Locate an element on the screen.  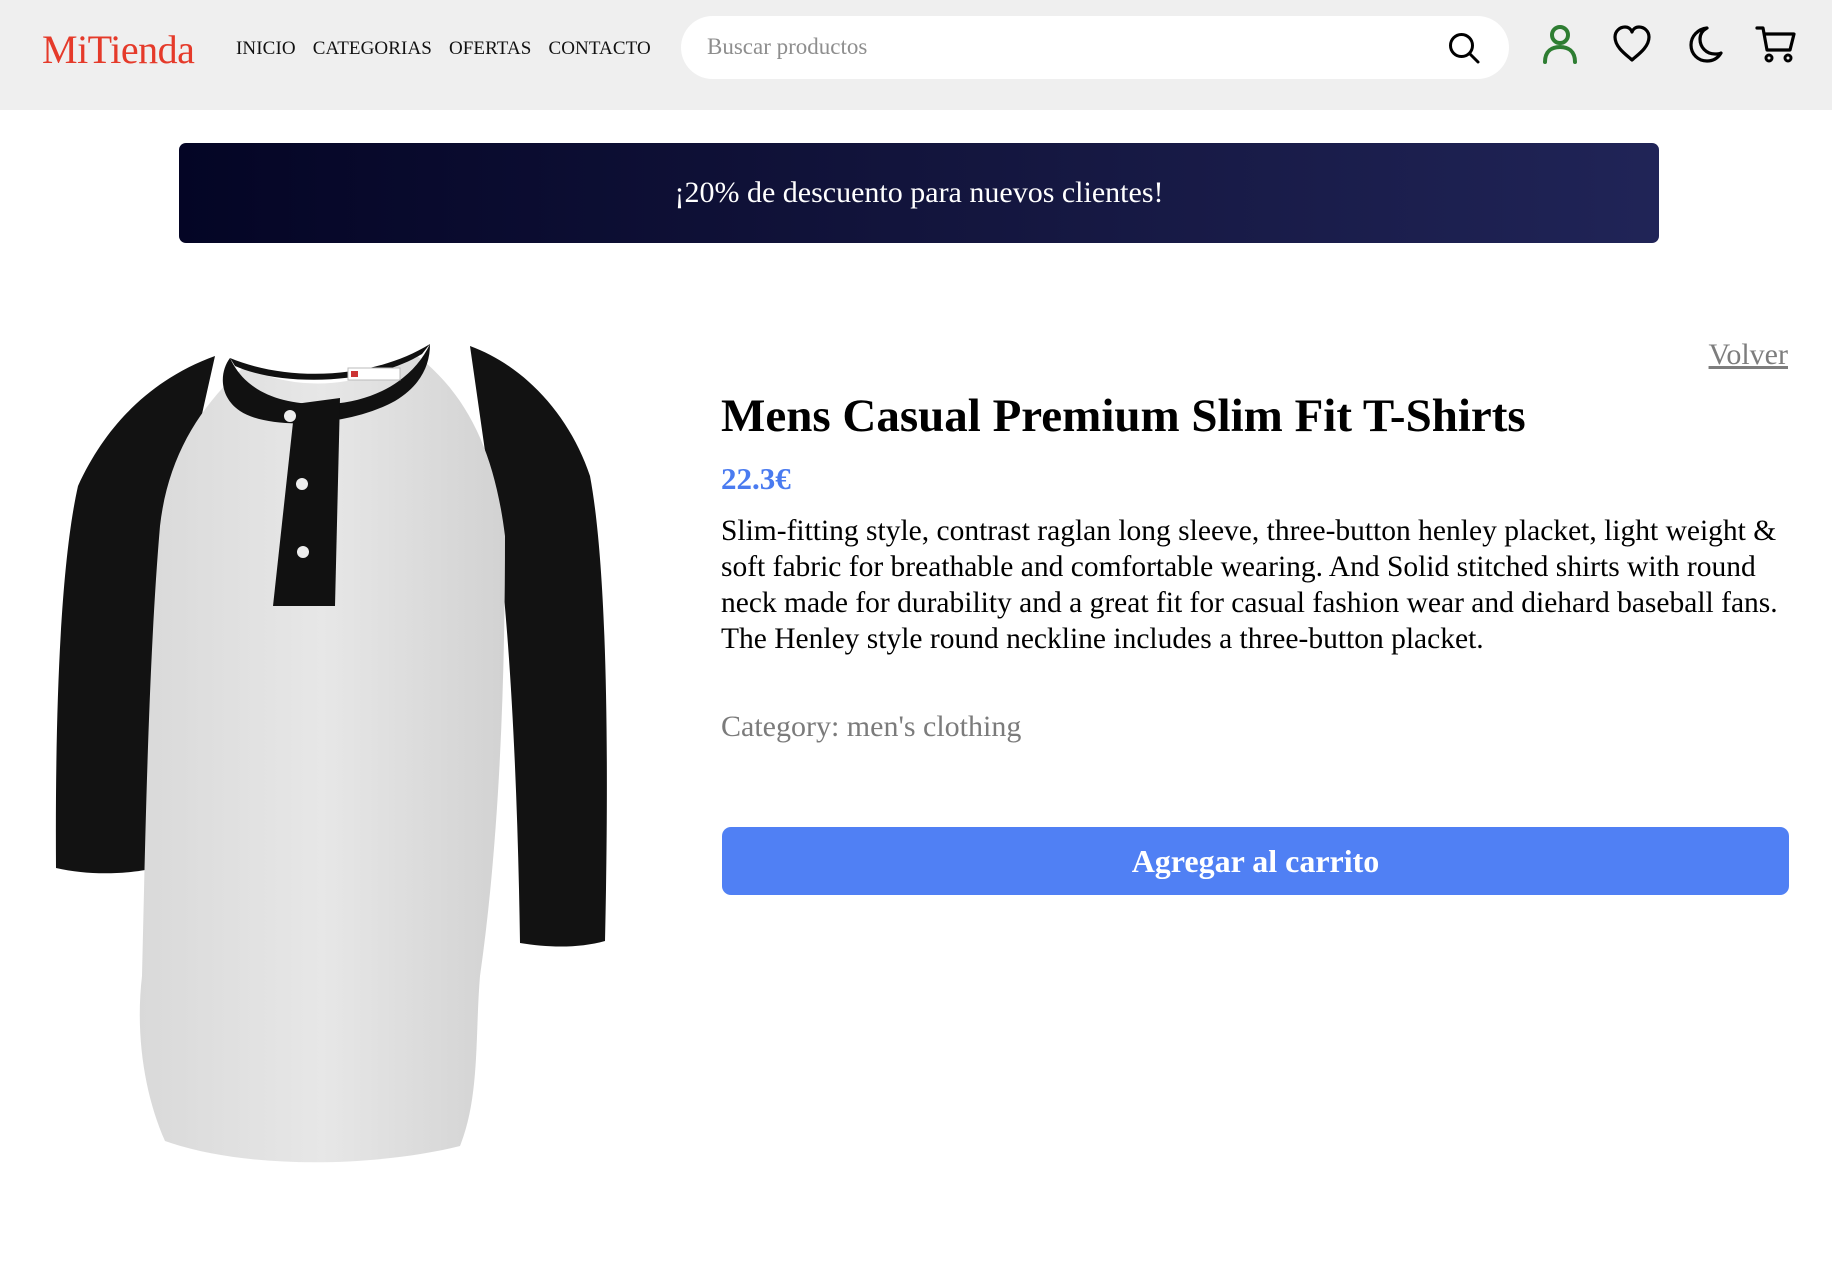
search-bar is located at coordinates (1095, 47).